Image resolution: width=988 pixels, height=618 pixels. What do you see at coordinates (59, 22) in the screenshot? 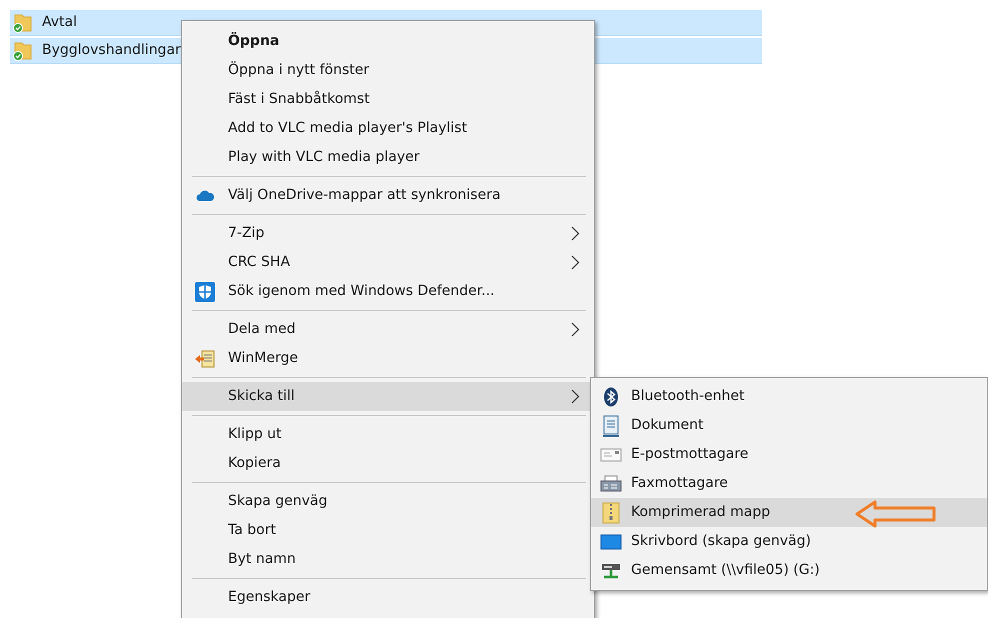
I see `file-name: Avtal` at bounding box center [59, 22].